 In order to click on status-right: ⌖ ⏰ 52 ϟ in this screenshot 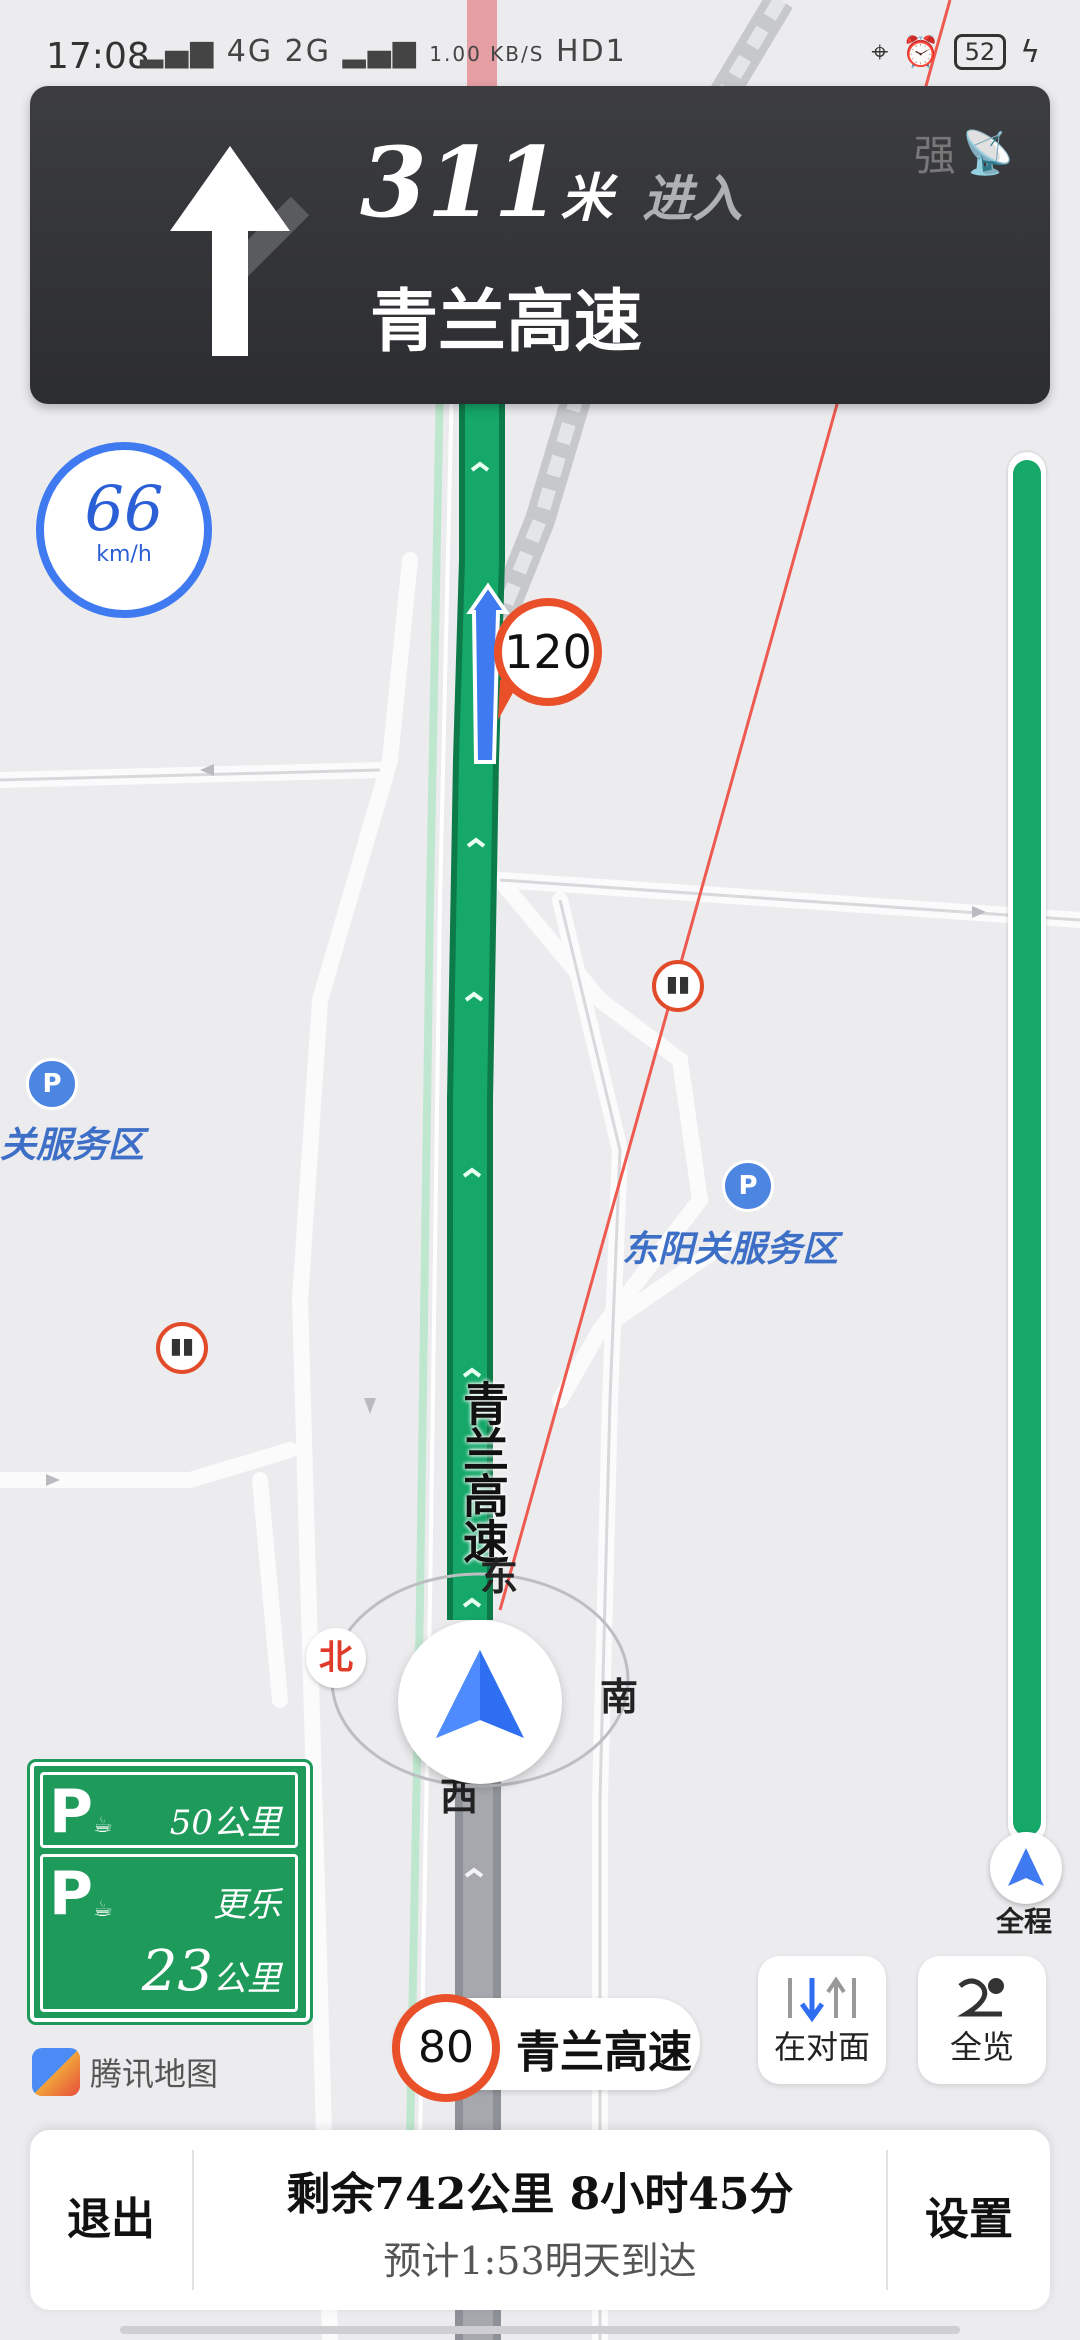, I will do `click(955, 52)`.